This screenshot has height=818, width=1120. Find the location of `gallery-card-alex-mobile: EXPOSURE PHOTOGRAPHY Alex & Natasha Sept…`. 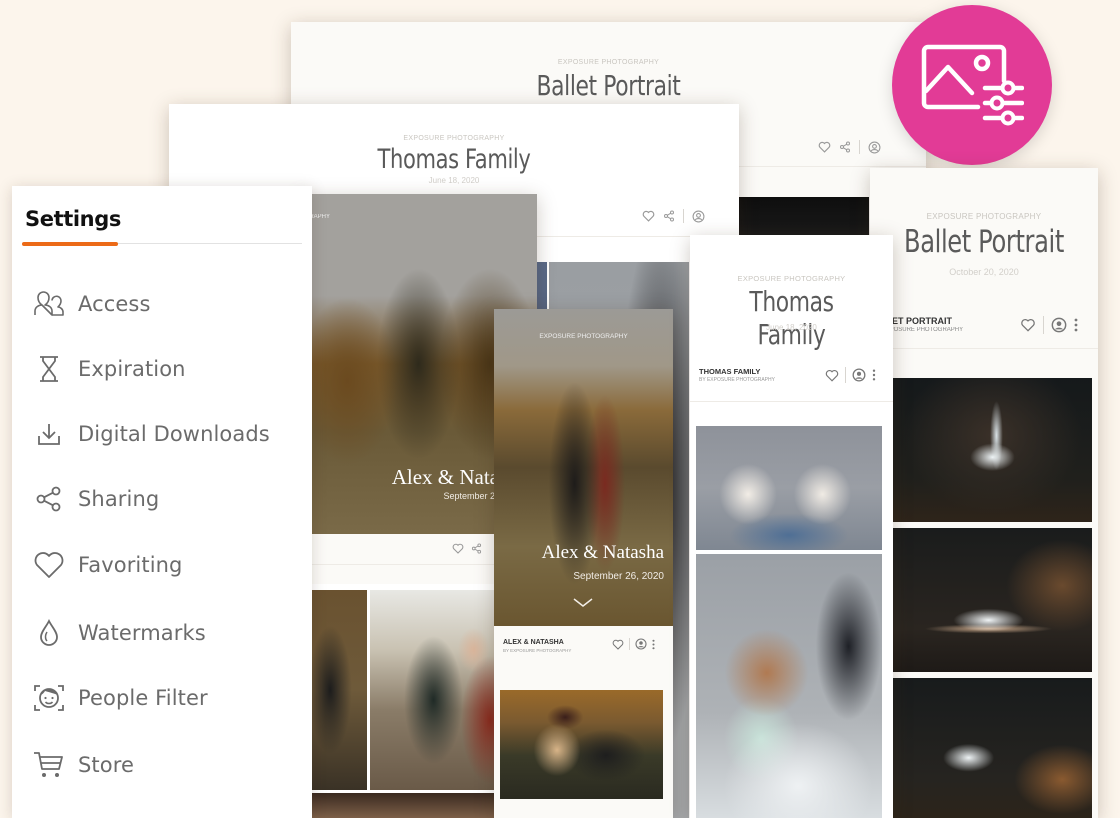

gallery-card-alex-mobile: EXPOSURE PHOTOGRAPHY Alex & Natasha Sept… is located at coordinates (583, 563).